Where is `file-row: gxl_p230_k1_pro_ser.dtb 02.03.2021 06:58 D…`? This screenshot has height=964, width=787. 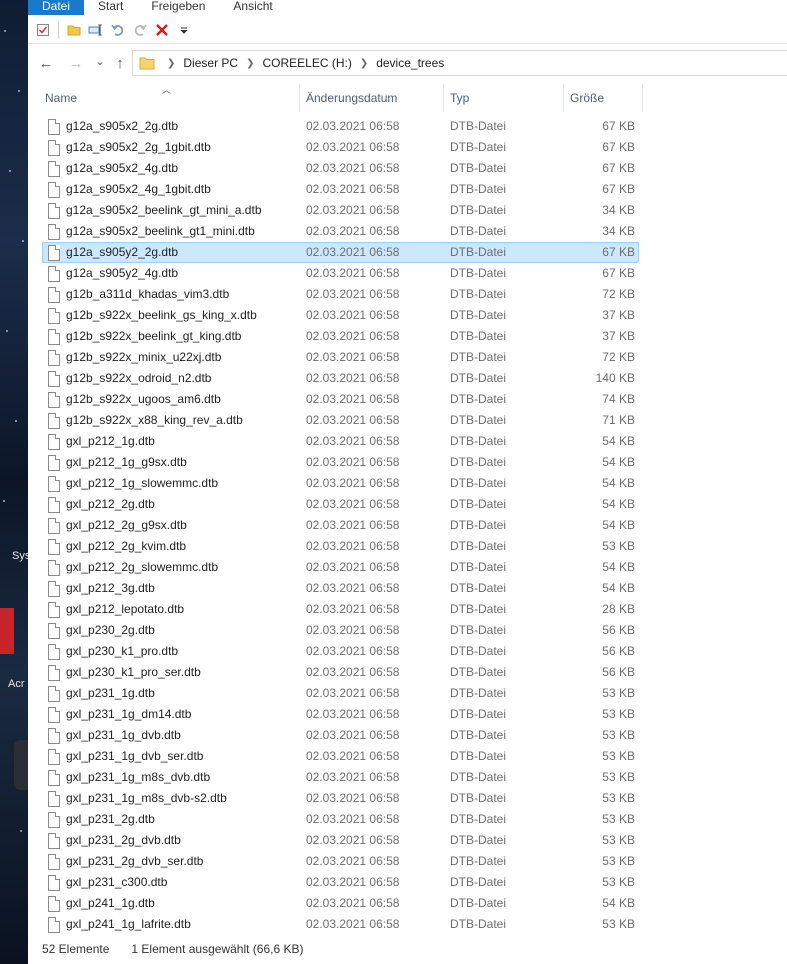
file-row: gxl_p230_k1_pro_ser.dtb 02.03.2021 06:58 D… is located at coordinates (340, 672).